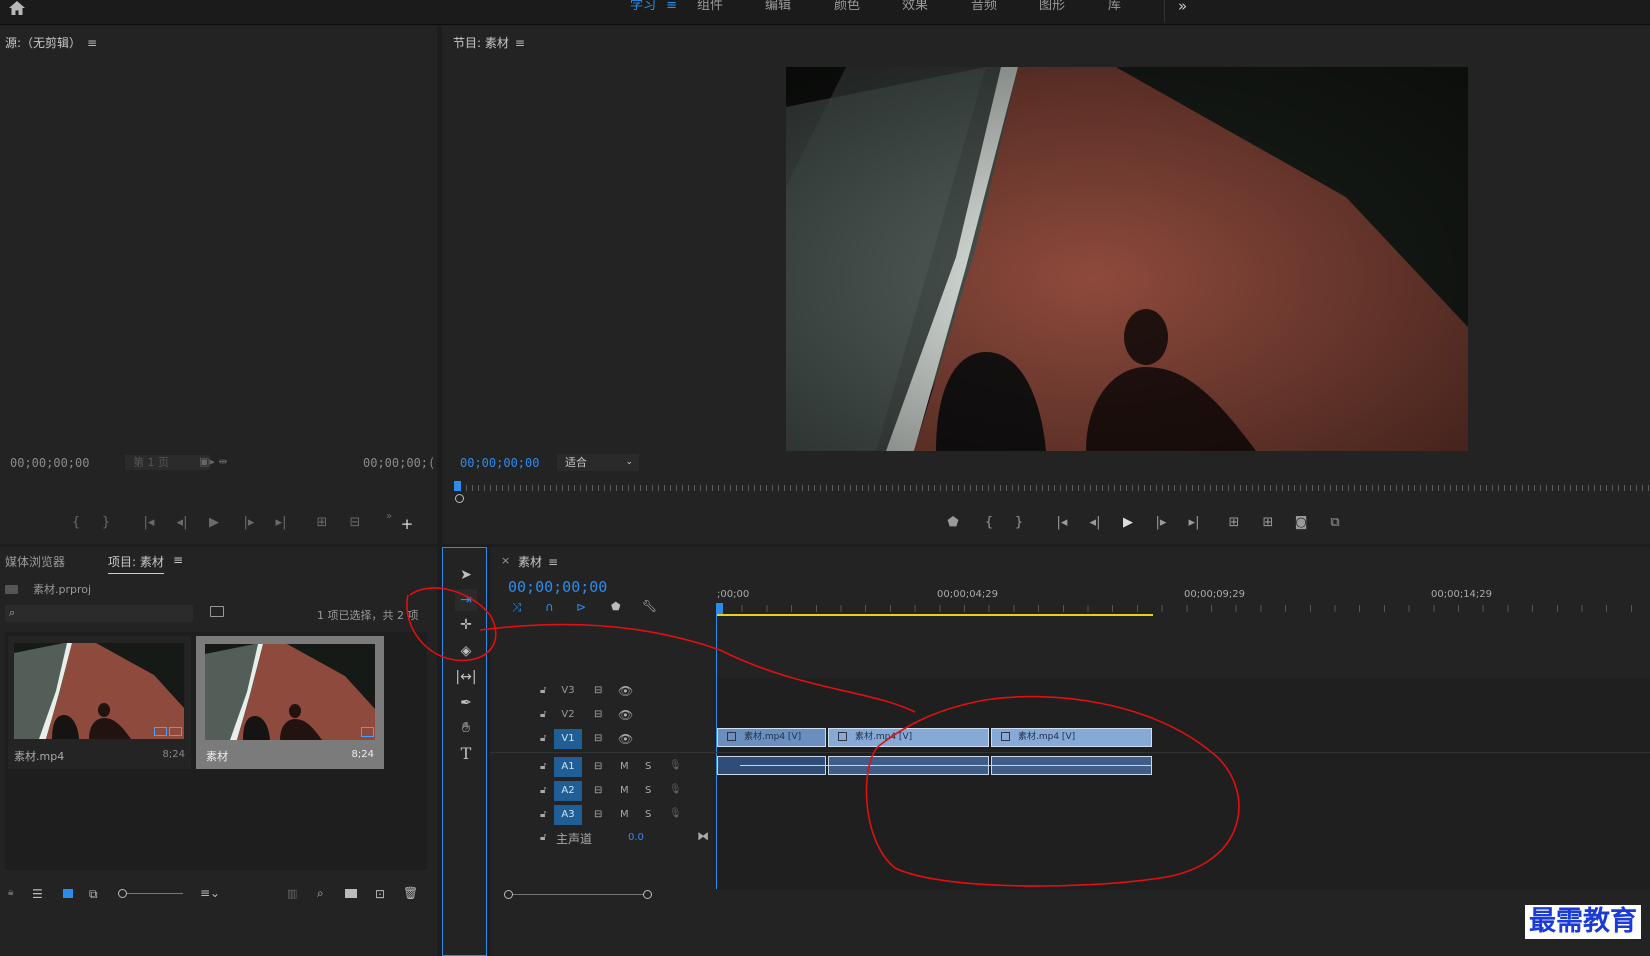 Image resolution: width=1650 pixels, height=956 pixels. Describe the element at coordinates (407, 524) in the screenshot. I see `add-button-icon: +` at that location.